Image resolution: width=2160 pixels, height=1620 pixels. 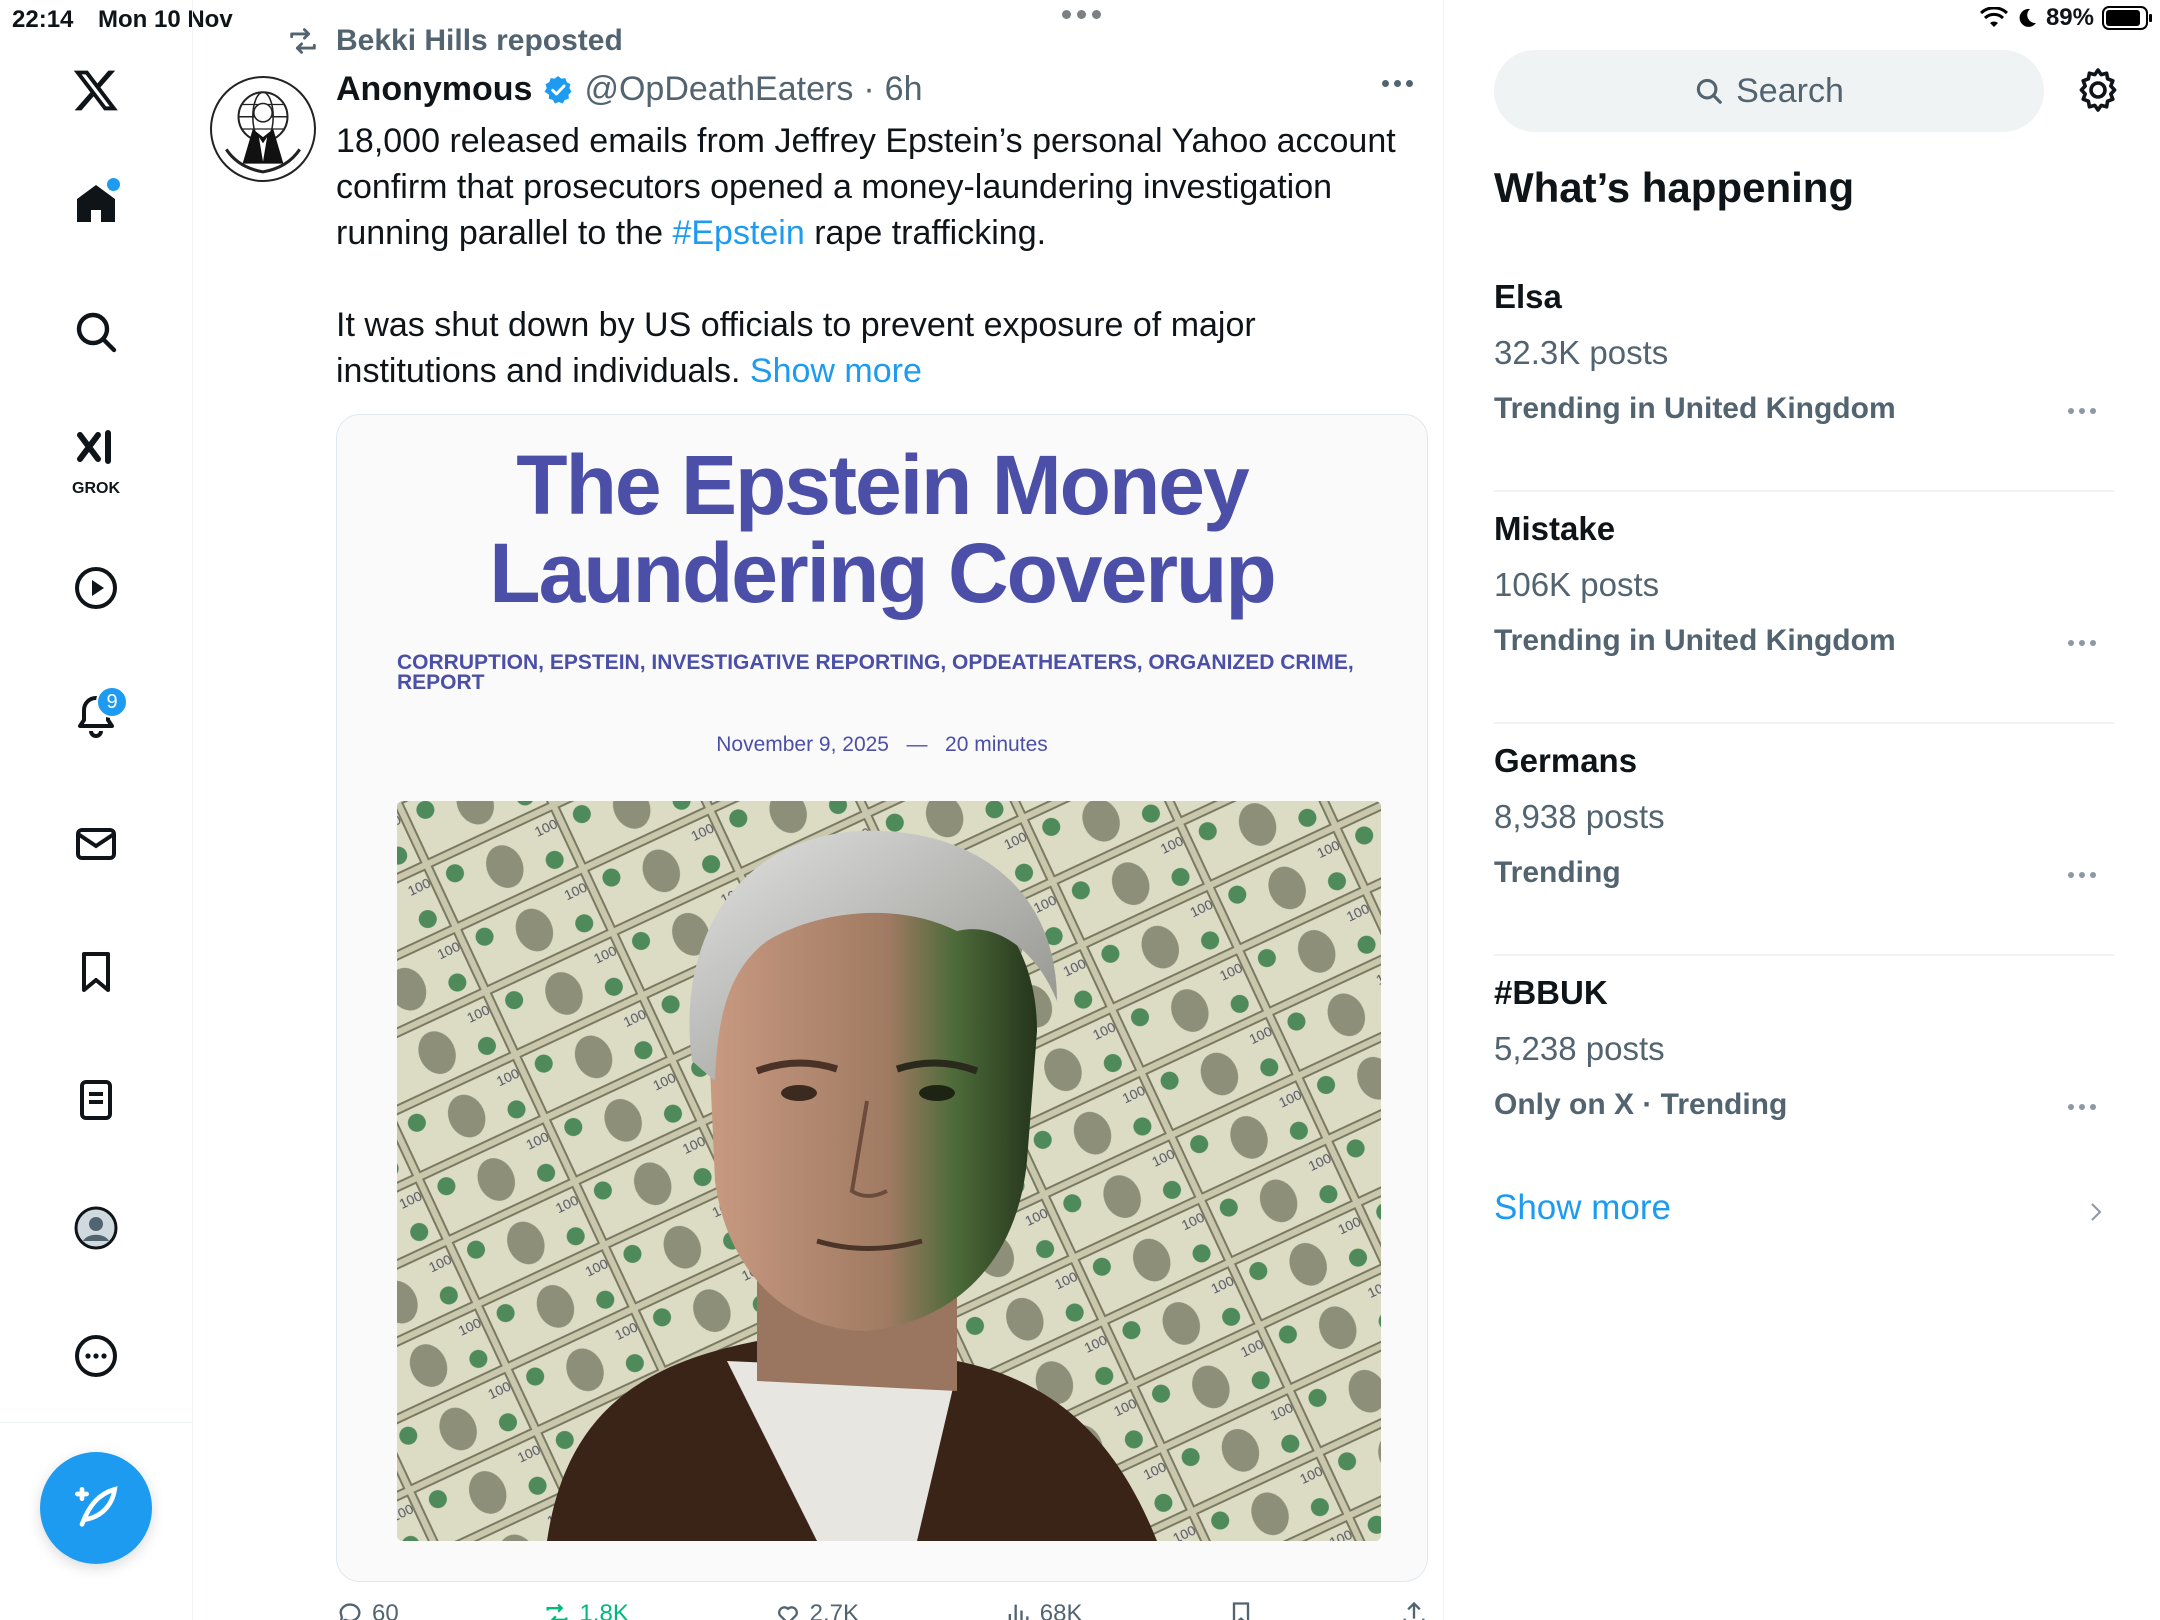 I want to click on nav-bookmarks, so click(x=96, y=972).